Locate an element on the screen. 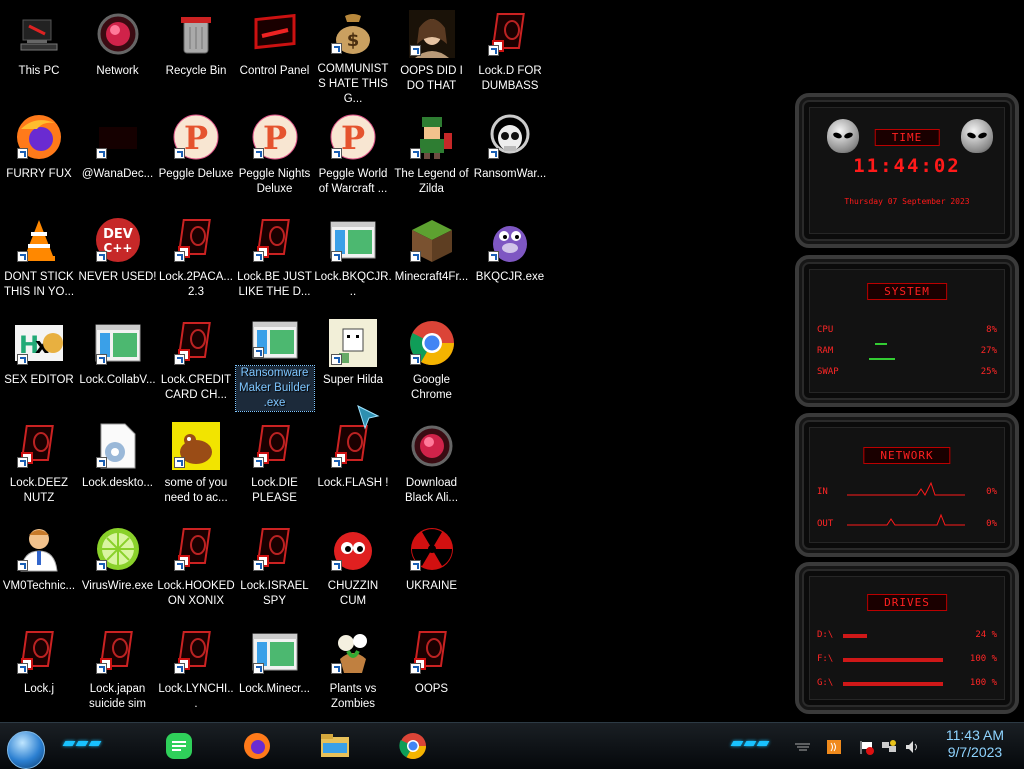 Image resolution: width=1024 pixels, height=769 pixels. desktop-icon-lock-hooked-on-xonix: Lock.HOOKED ON XONIX is located at coordinates (196, 567).